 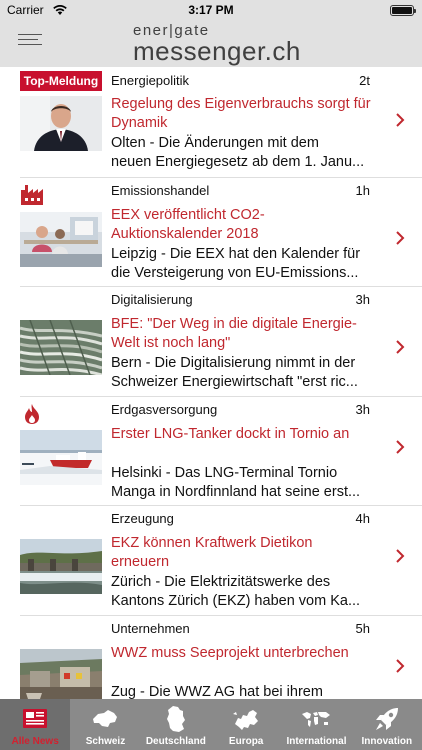 I want to click on tab-label: Alle News, so click(x=35, y=741).